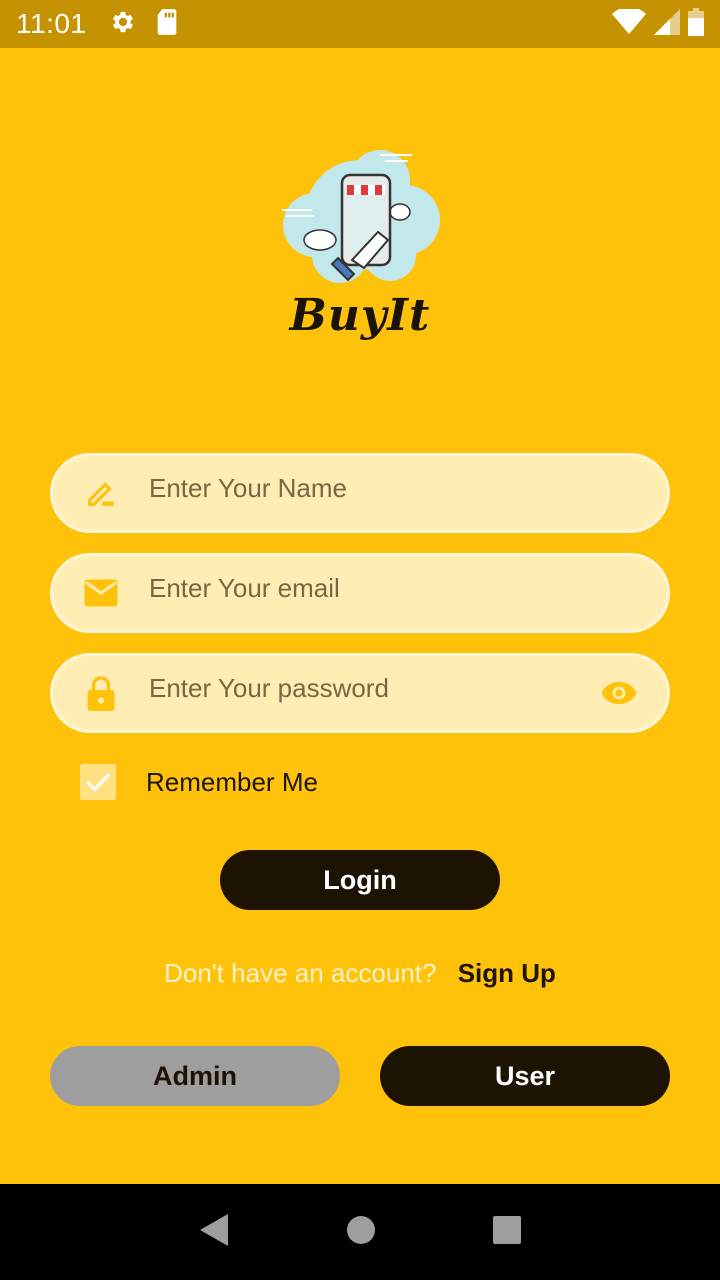  I want to click on back-icon, so click(214, 1232).